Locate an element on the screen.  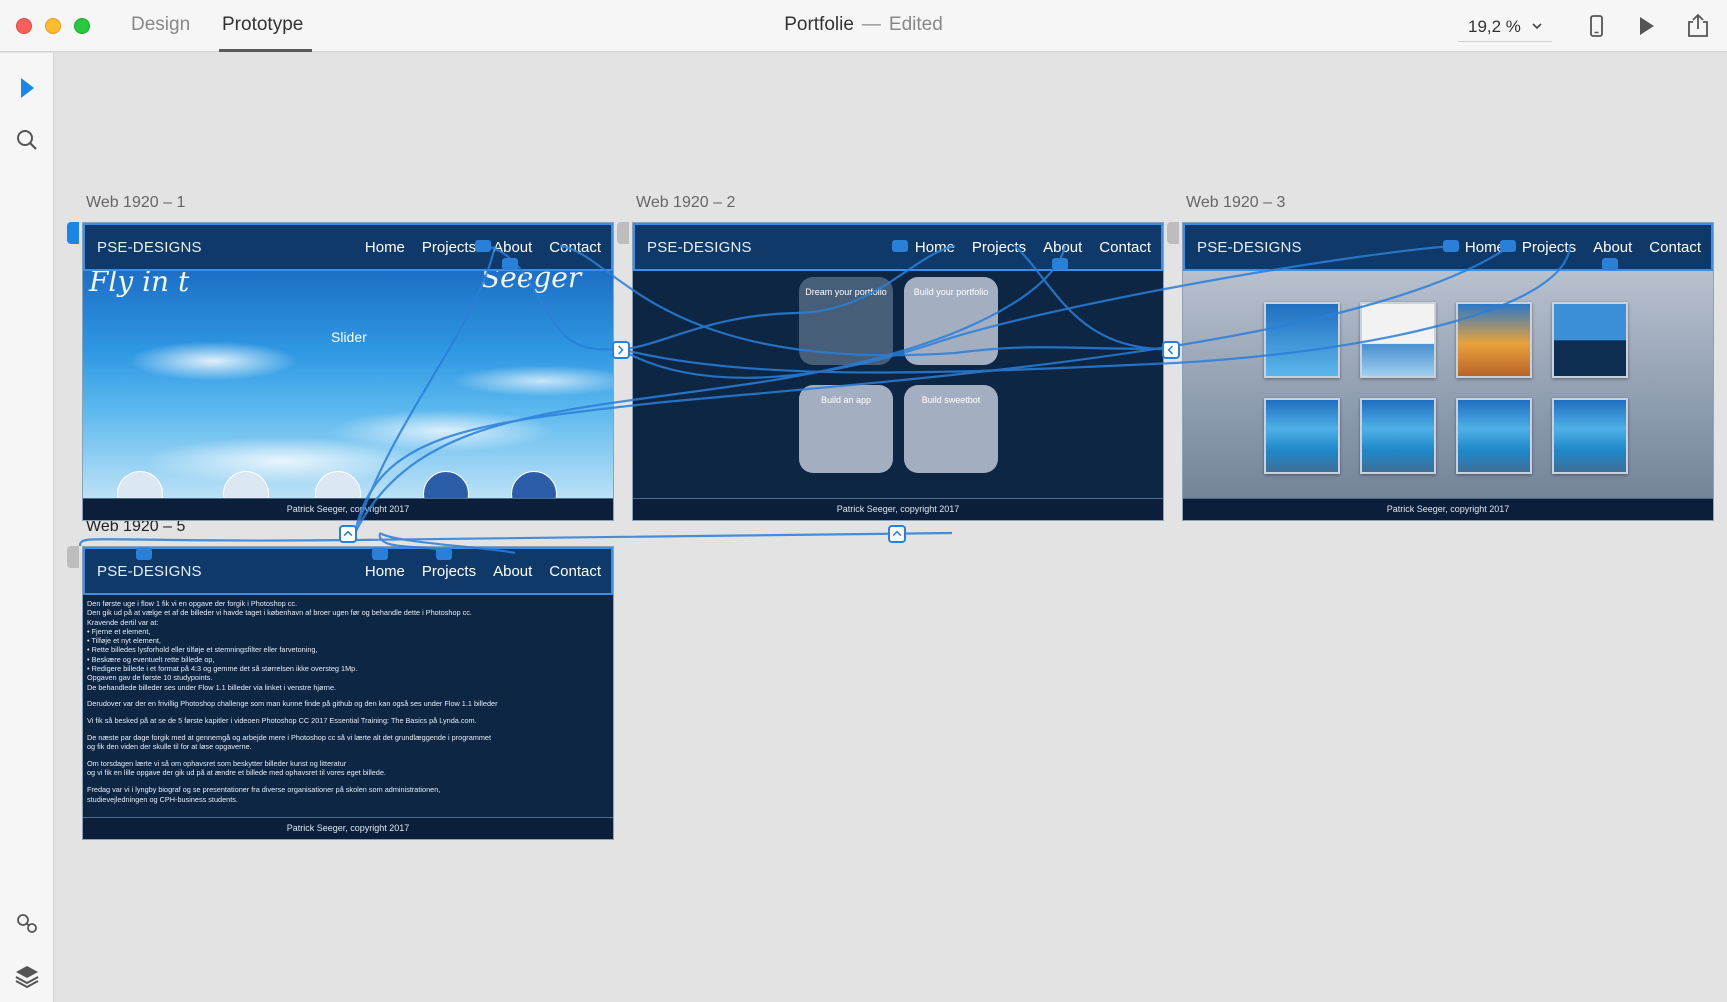
home-artboard-handle is located at coordinates (73, 233).